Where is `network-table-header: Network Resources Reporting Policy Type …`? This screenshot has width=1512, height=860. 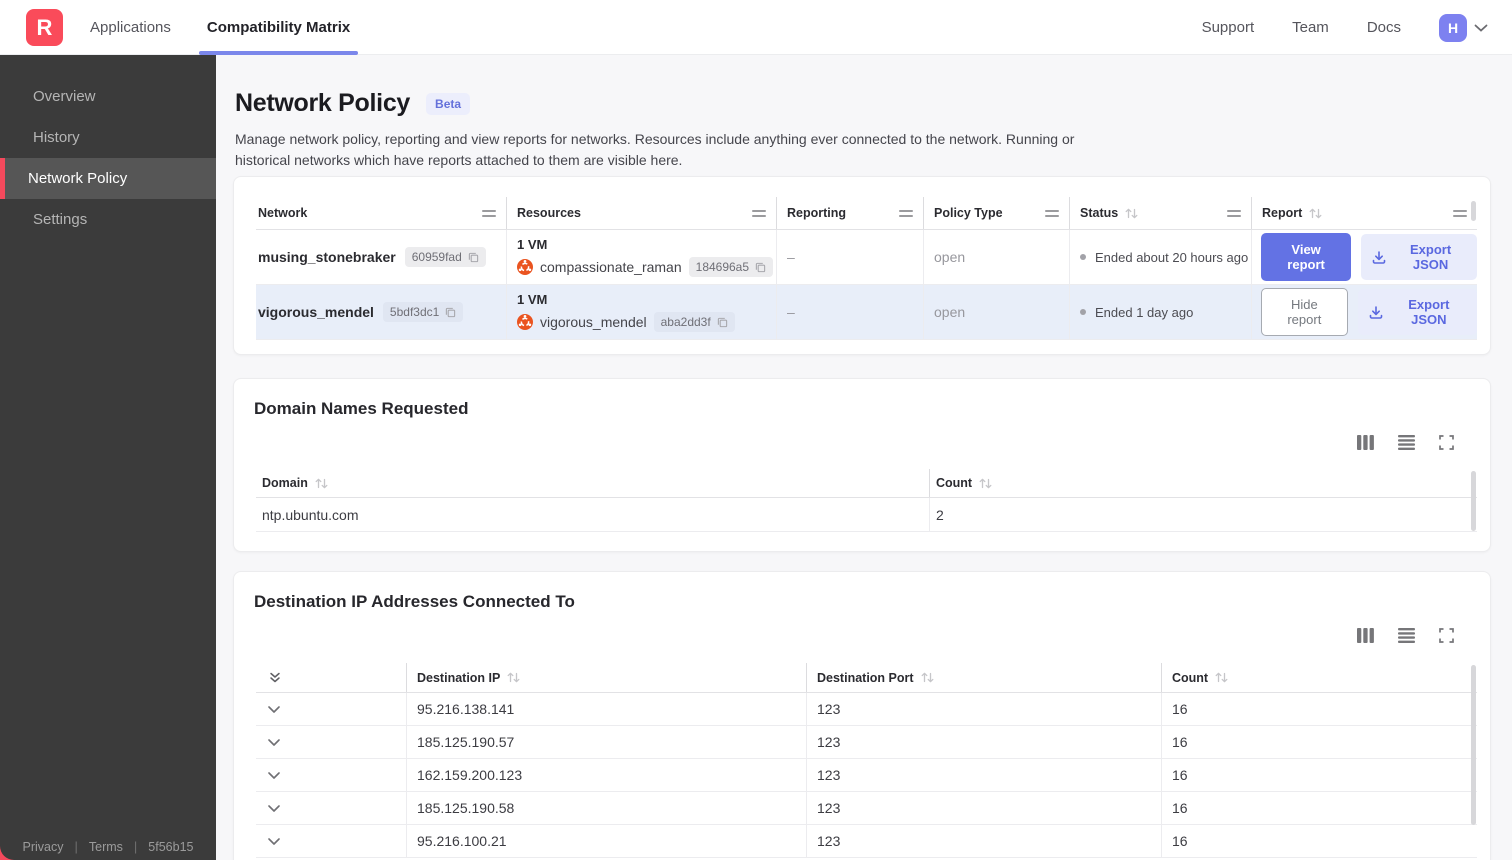 network-table-header: Network Resources Reporting Policy Type … is located at coordinates (866, 213).